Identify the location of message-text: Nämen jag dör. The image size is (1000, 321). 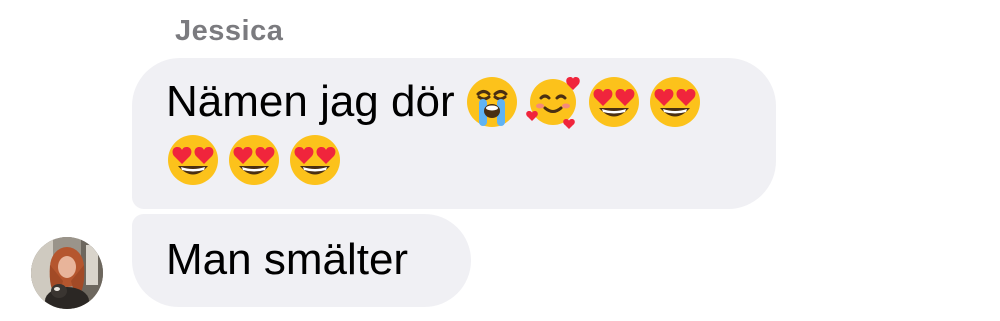
(310, 101).